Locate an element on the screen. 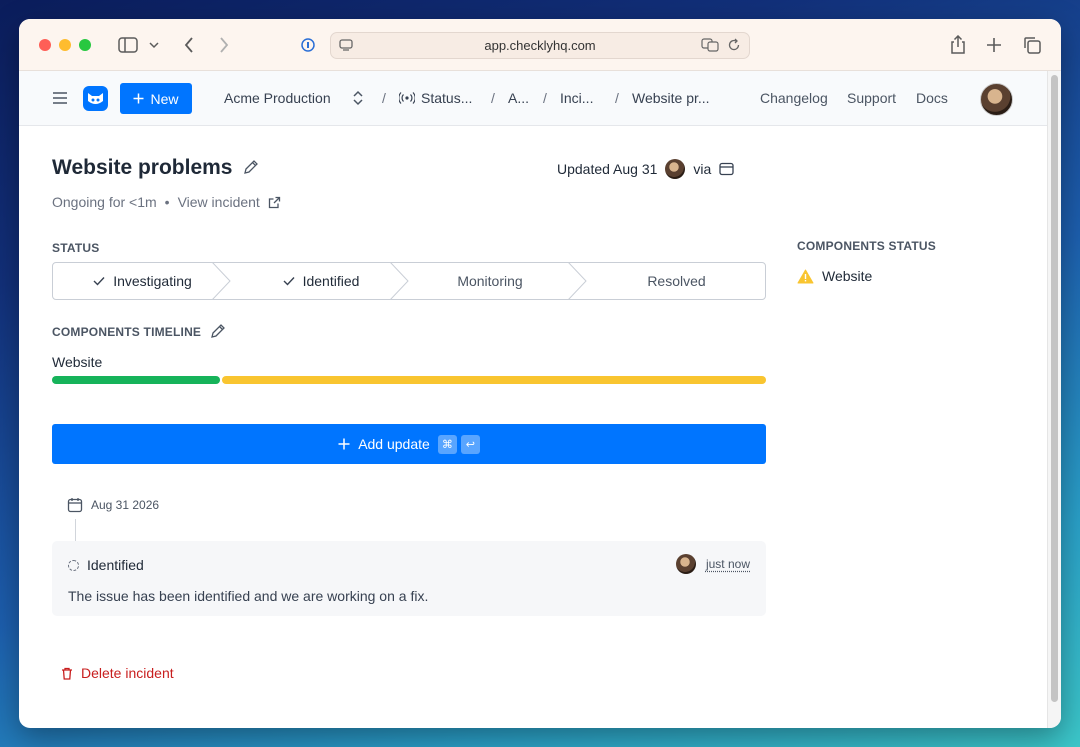  broadcast-icon is located at coordinates (407, 100).